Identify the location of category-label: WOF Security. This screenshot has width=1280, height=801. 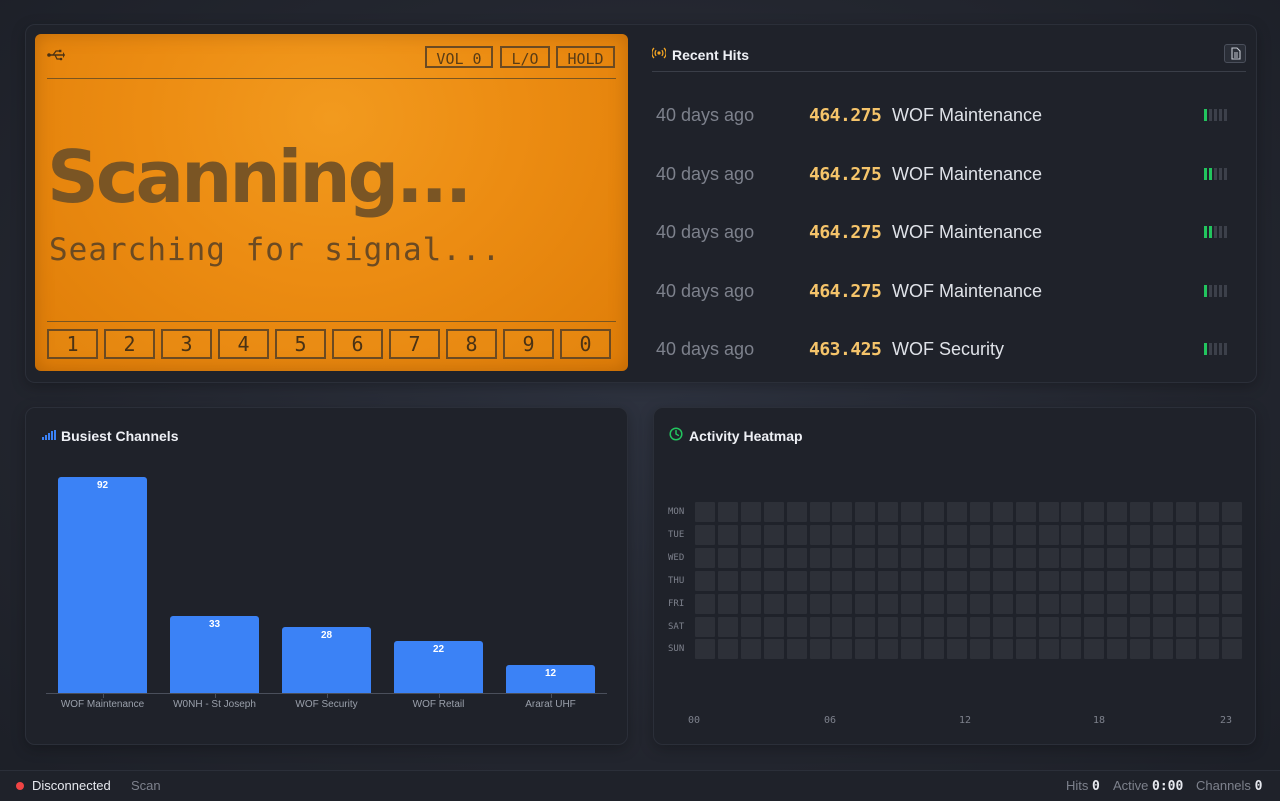
(326, 704).